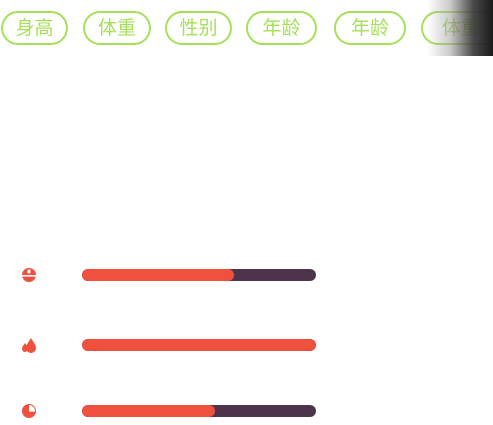  What do you see at coordinates (34, 28) in the screenshot?
I see `tag-height: 身高` at bounding box center [34, 28].